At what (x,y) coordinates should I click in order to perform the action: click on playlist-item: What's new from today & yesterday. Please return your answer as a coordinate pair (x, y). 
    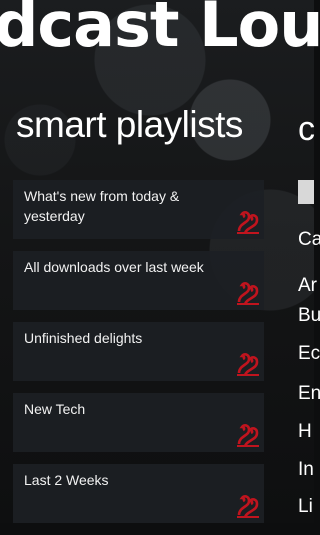
    Looking at the image, I should click on (138, 209).